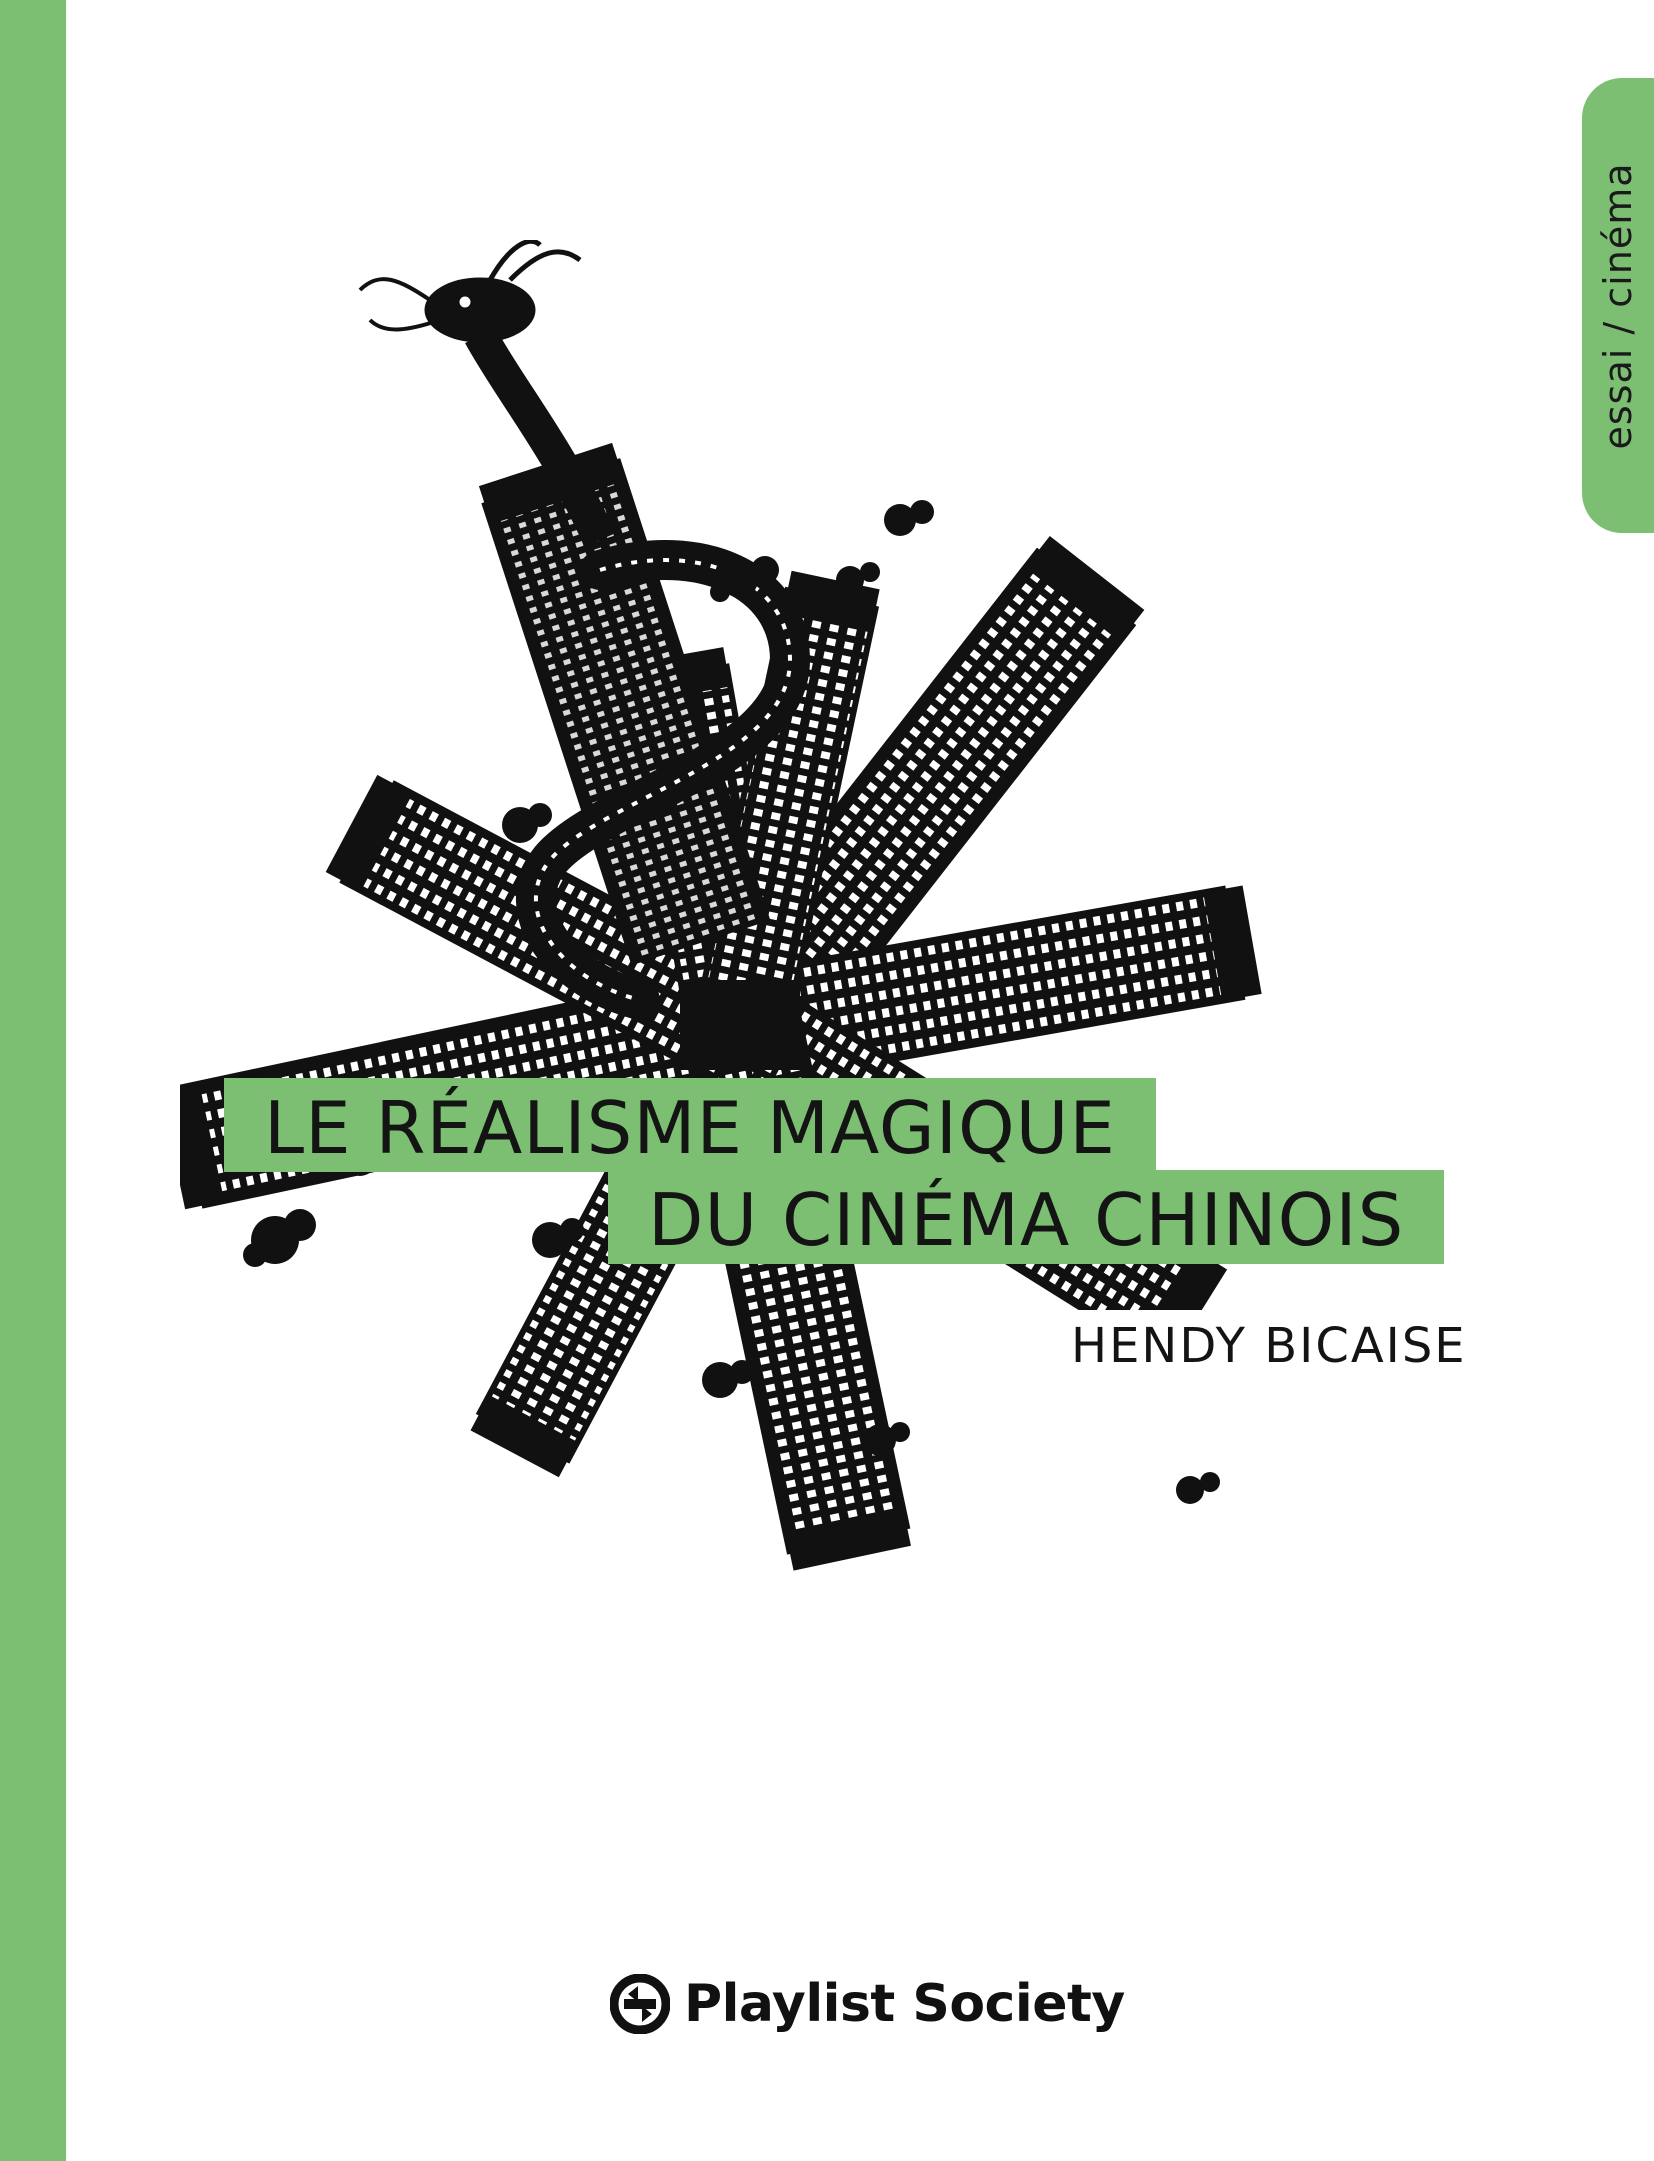  What do you see at coordinates (904, 2004) in the screenshot?
I see `publisher-name: Playlist Society` at bounding box center [904, 2004].